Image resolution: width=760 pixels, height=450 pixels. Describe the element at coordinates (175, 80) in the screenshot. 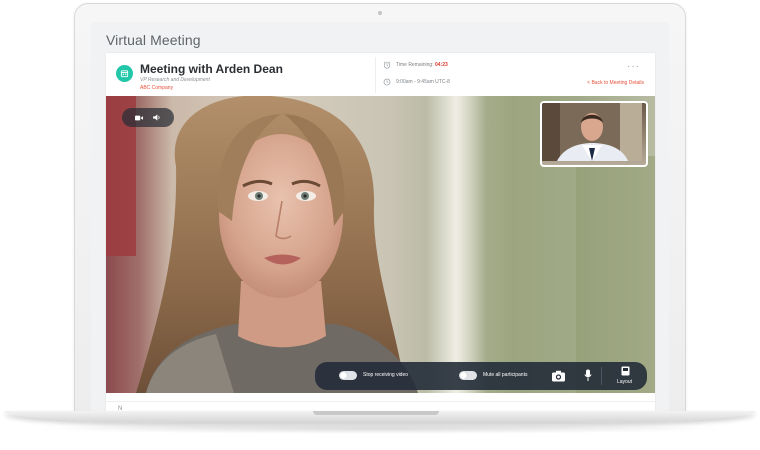

I see `participant-role: VP Research and Development` at that location.